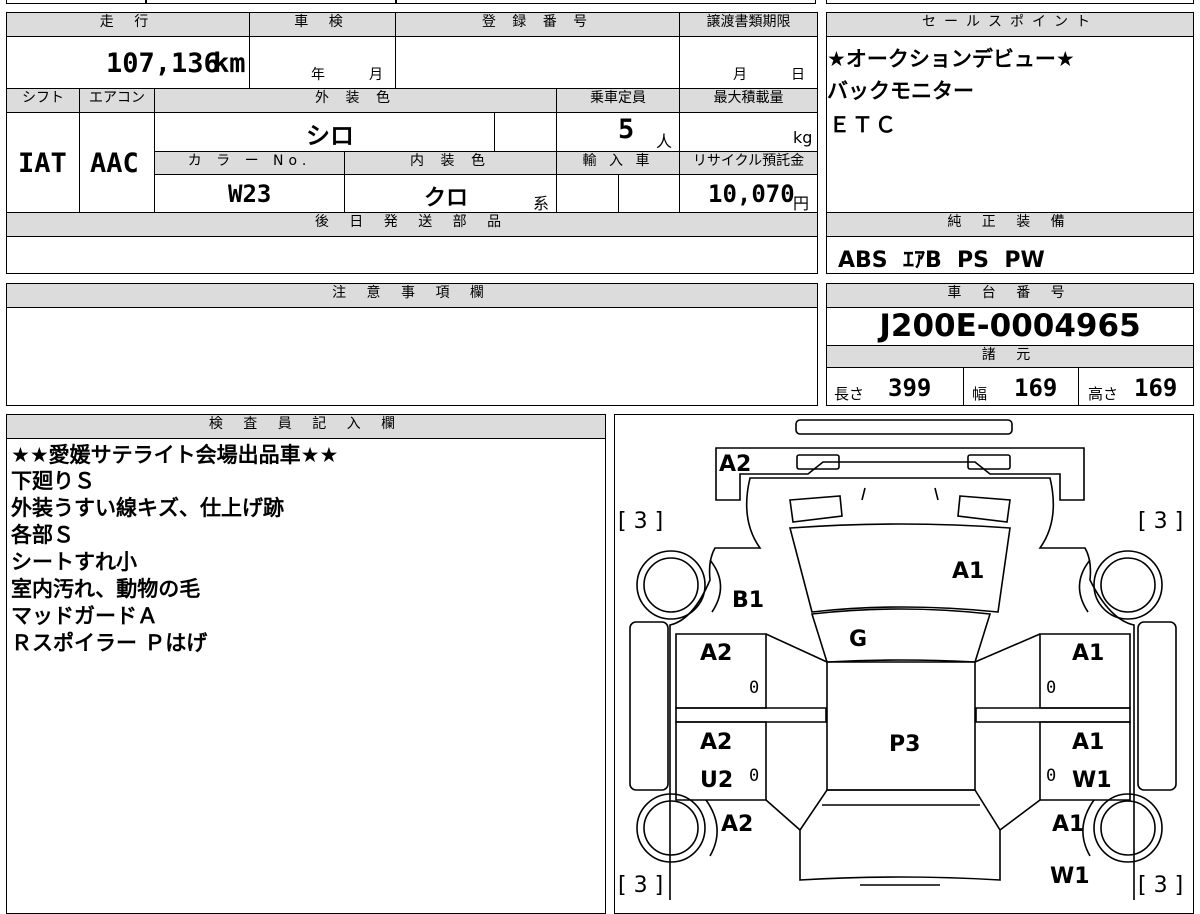 Image resolution: width=1200 pixels, height=914 pixels. What do you see at coordinates (1161, 521) in the screenshot?
I see `tire-front-right-mark: [ 3 ]` at bounding box center [1161, 521].